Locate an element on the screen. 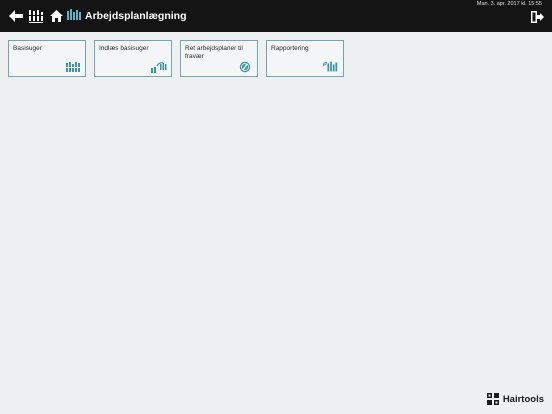 The height and width of the screenshot is (414, 552). tile-load-basic-weeks: Indlæs basisuger is located at coordinates (133, 58).